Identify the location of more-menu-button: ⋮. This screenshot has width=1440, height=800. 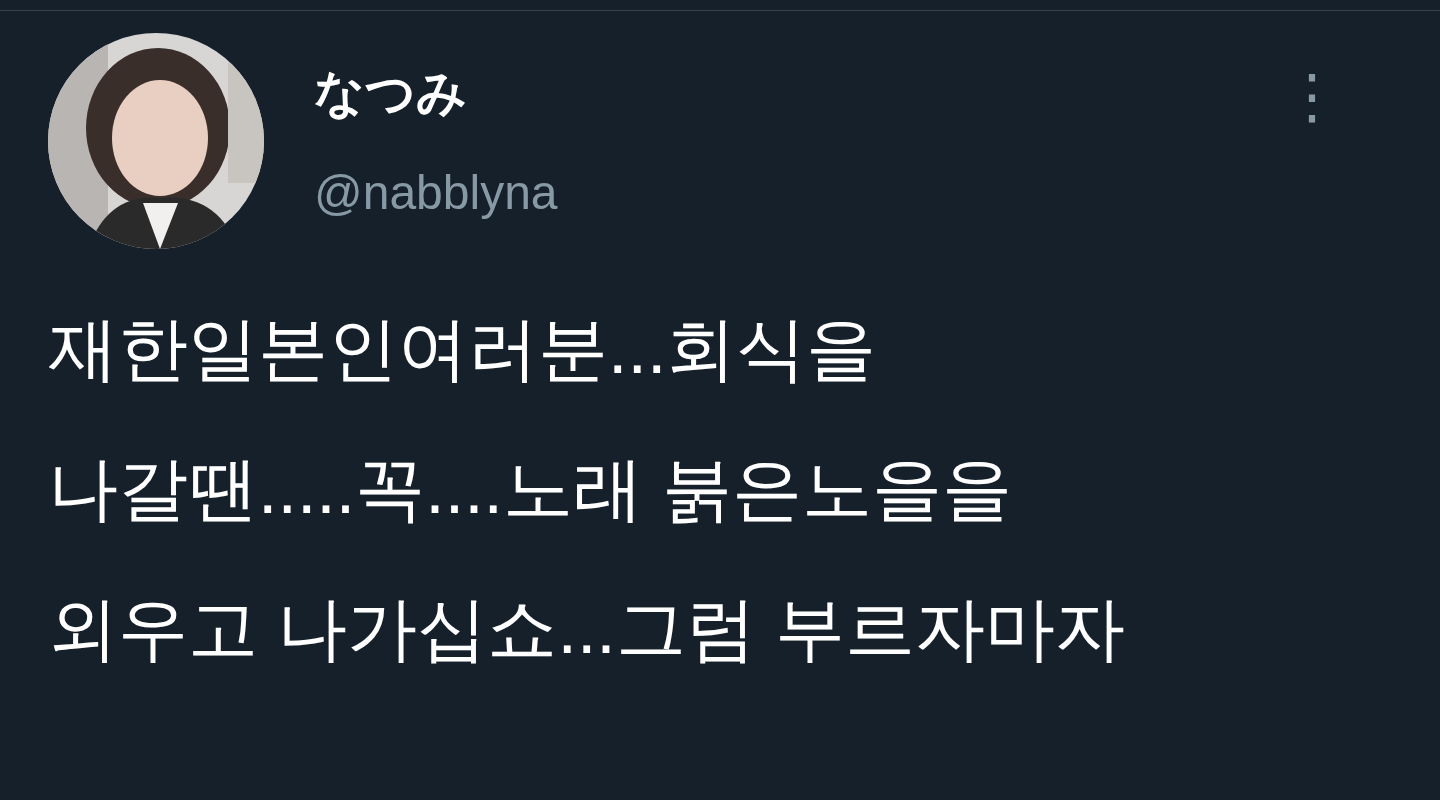
(1312, 96).